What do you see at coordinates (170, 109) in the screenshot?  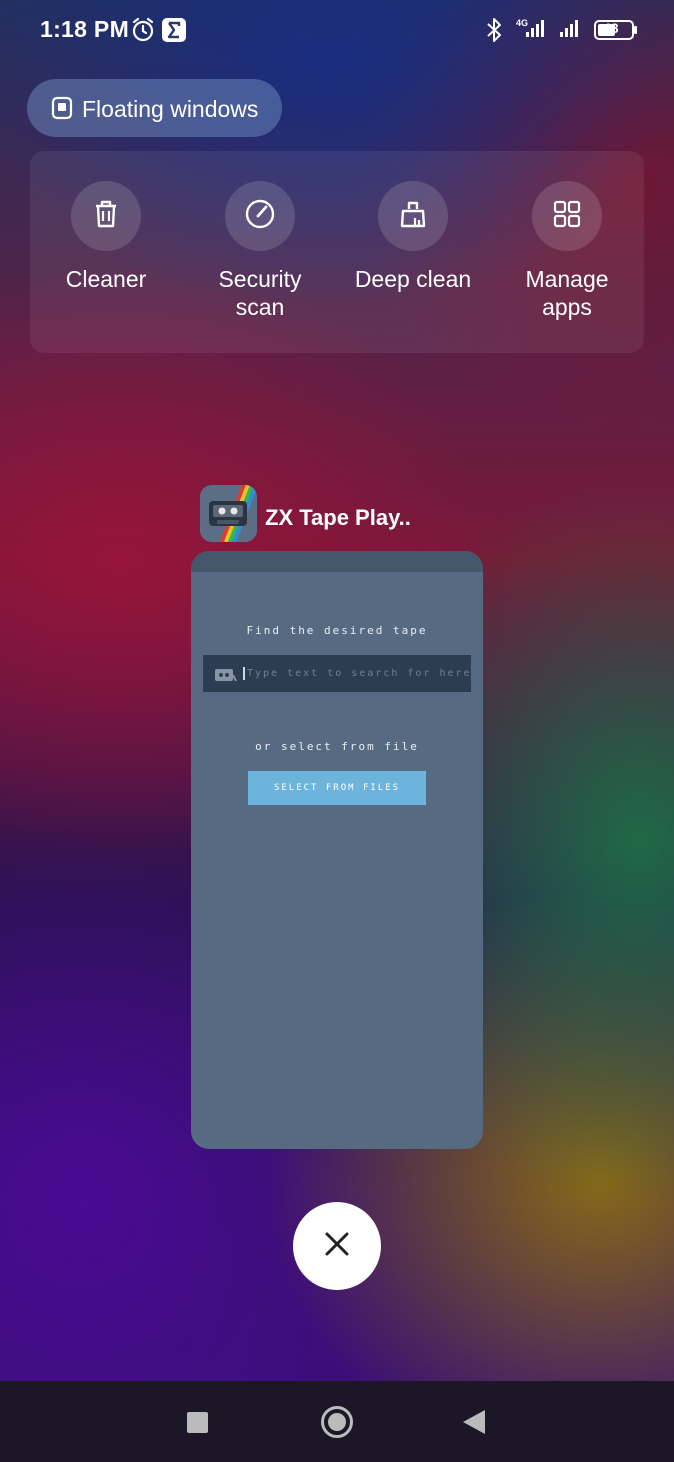 I see `floating-windows-label: Floating windows` at bounding box center [170, 109].